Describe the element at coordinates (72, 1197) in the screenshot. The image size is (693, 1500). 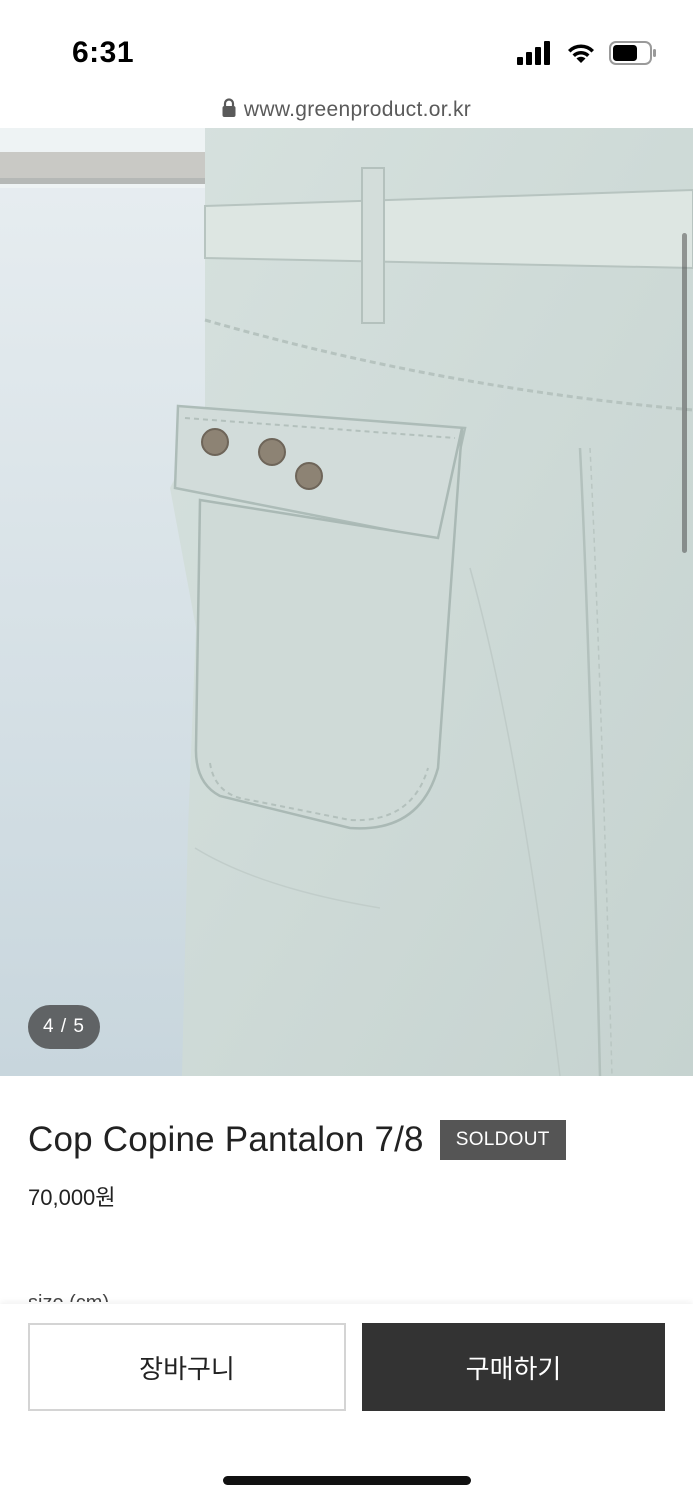
I see `product-price: 70,000원` at that location.